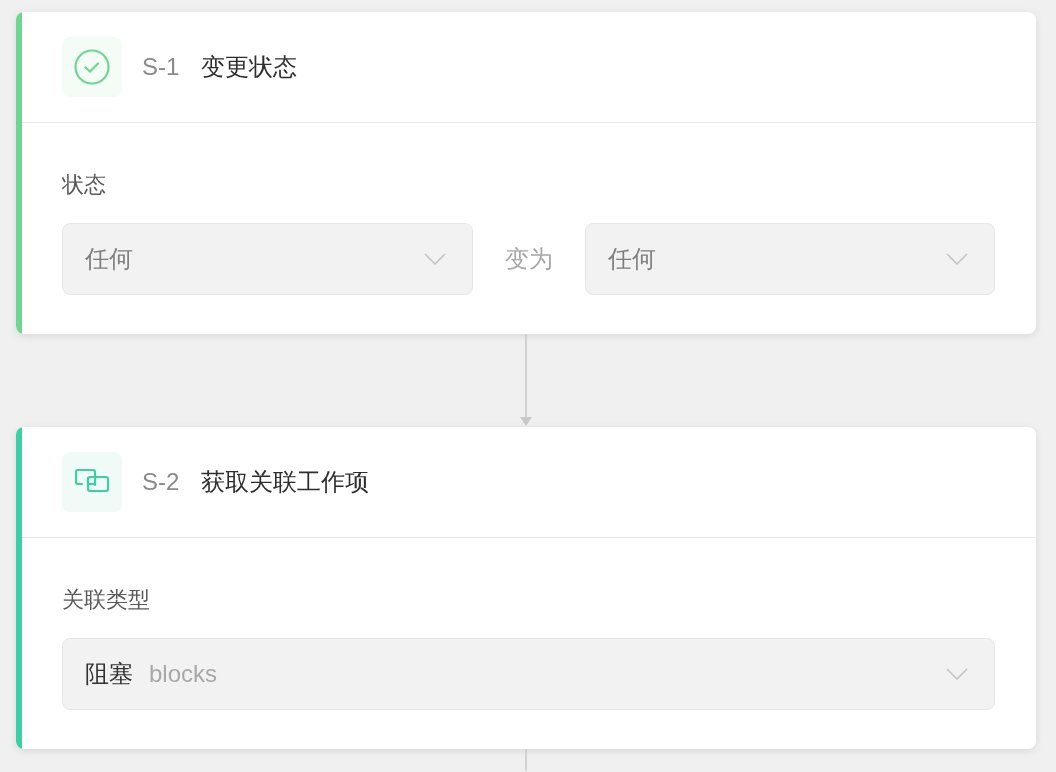 The width and height of the screenshot is (1056, 772). What do you see at coordinates (106, 600) in the screenshot?
I see `field-label: 关联类型` at bounding box center [106, 600].